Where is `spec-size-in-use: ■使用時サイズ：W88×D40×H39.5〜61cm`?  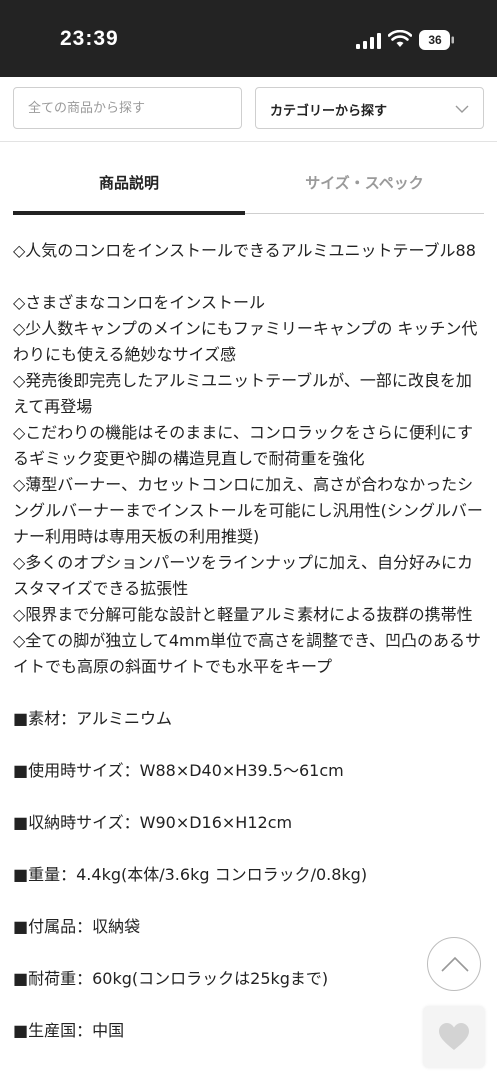
spec-size-in-use: ■使用時サイズ：W88×D40×H39.5〜61cm is located at coordinates (178, 770).